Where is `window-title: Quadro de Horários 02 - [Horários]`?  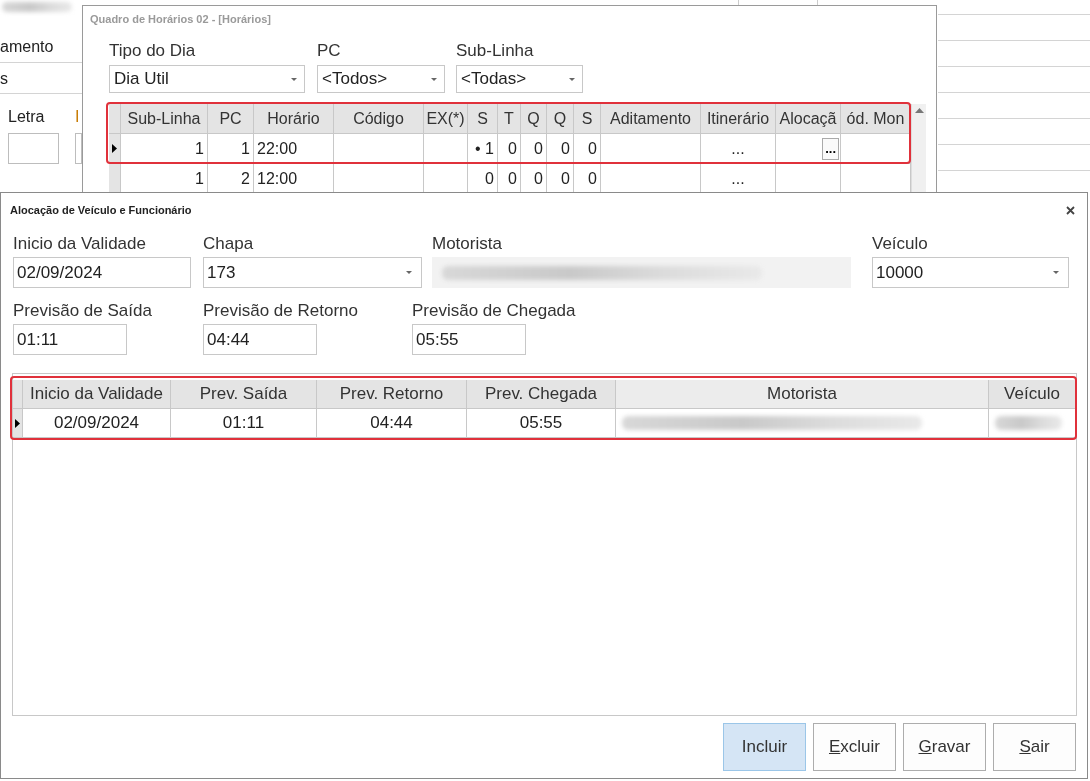 window-title: Quadro de Horários 02 - [Horários] is located at coordinates (180, 19).